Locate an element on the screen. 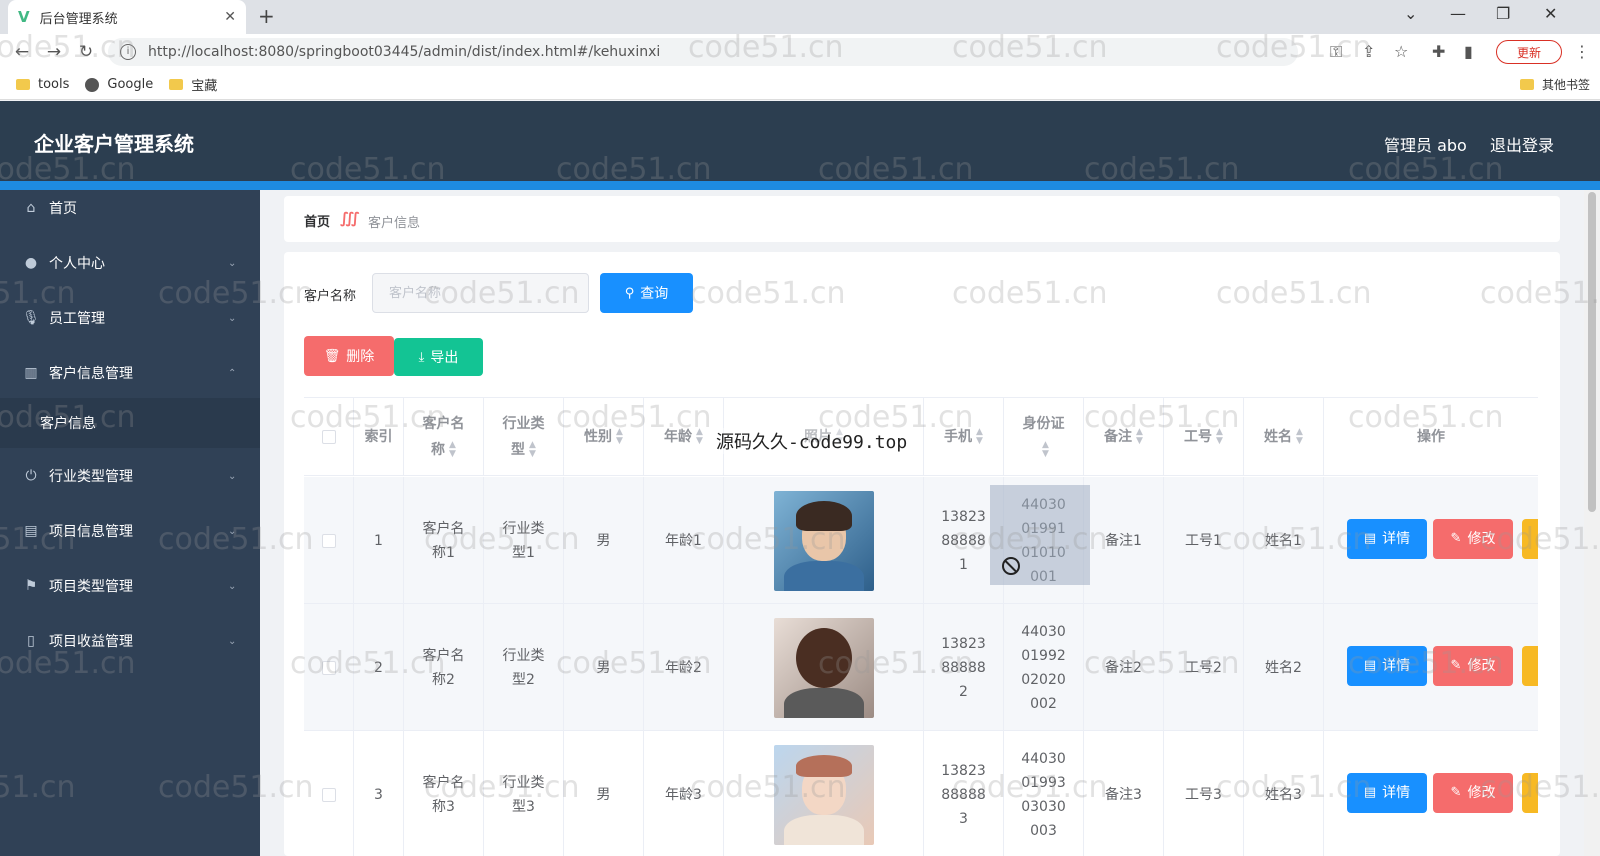  sidebar-subitem-customer-info: 客户信息 is located at coordinates (130, 423).